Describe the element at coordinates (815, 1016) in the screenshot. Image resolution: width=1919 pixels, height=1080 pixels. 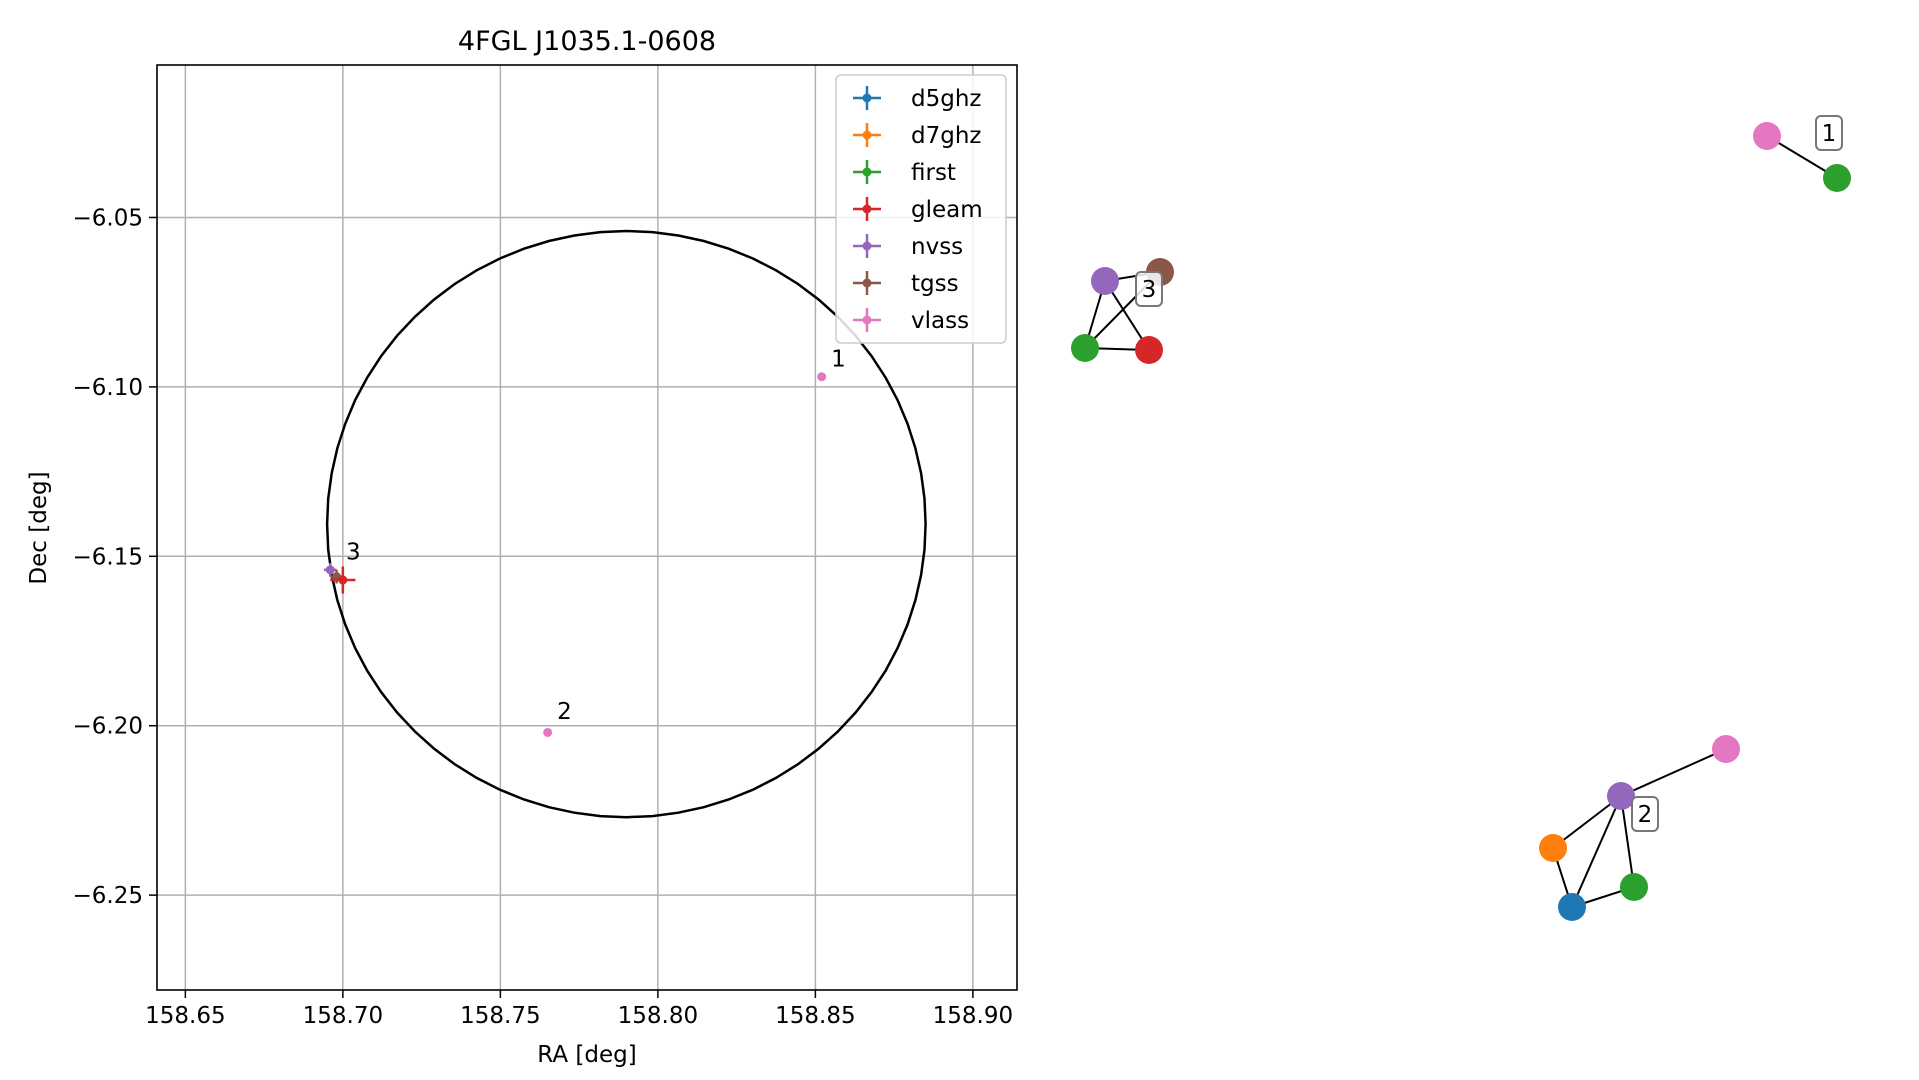
I see `x-tick-label: 158.85` at that location.